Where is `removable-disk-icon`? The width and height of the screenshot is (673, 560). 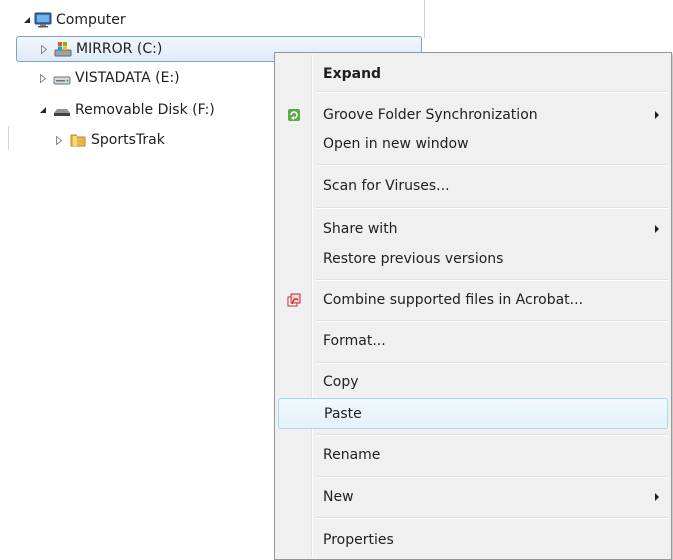 removable-disk-icon is located at coordinates (62, 110).